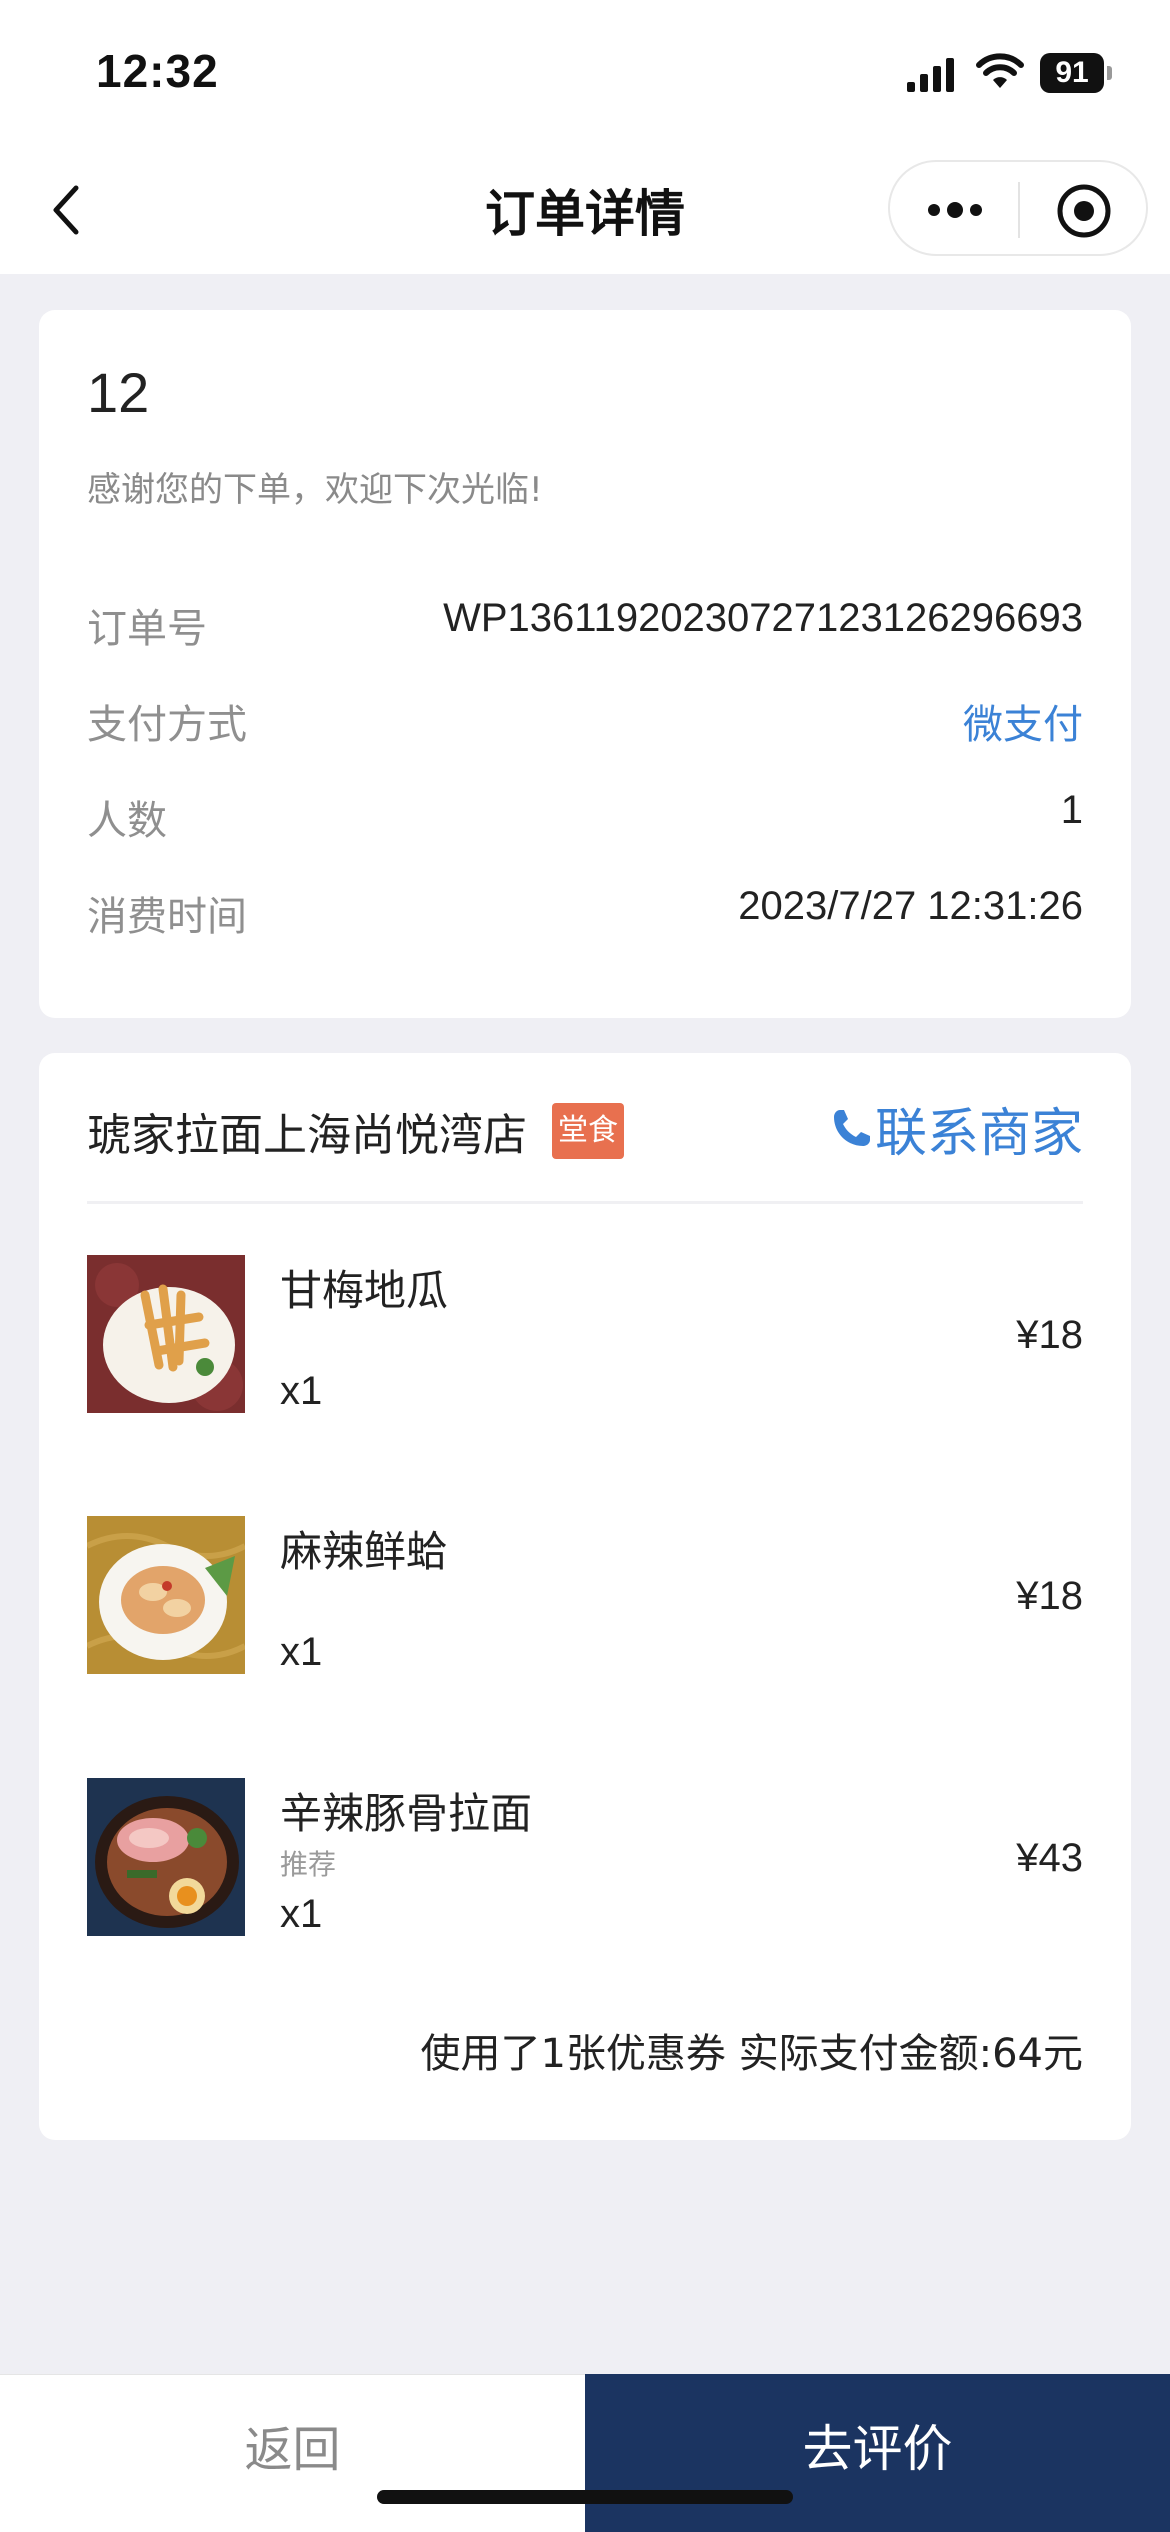  Describe the element at coordinates (167, 725) in the screenshot. I see `payment-method-label: 支付方式` at that location.